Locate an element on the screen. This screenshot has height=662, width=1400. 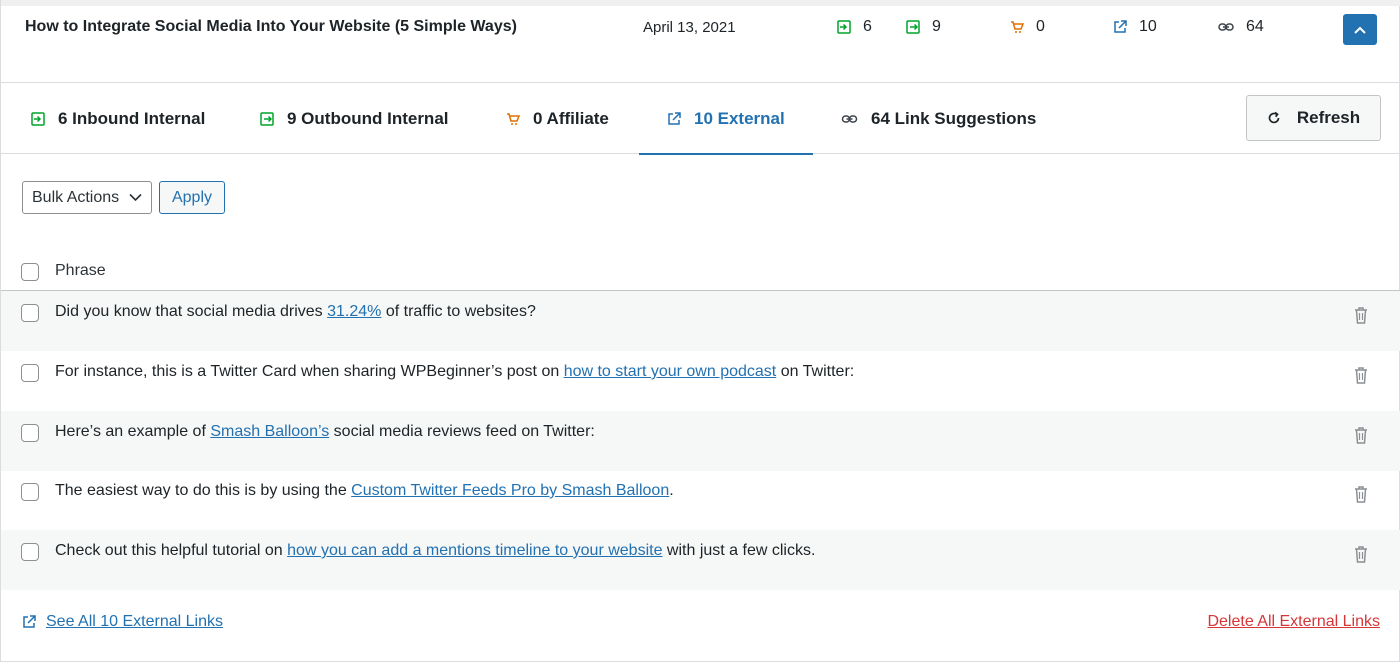
stat-external-value: 10 is located at coordinates (1148, 26).